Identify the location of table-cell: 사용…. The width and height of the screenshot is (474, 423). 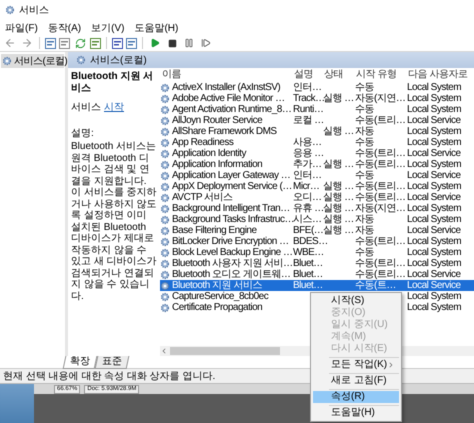
(307, 142).